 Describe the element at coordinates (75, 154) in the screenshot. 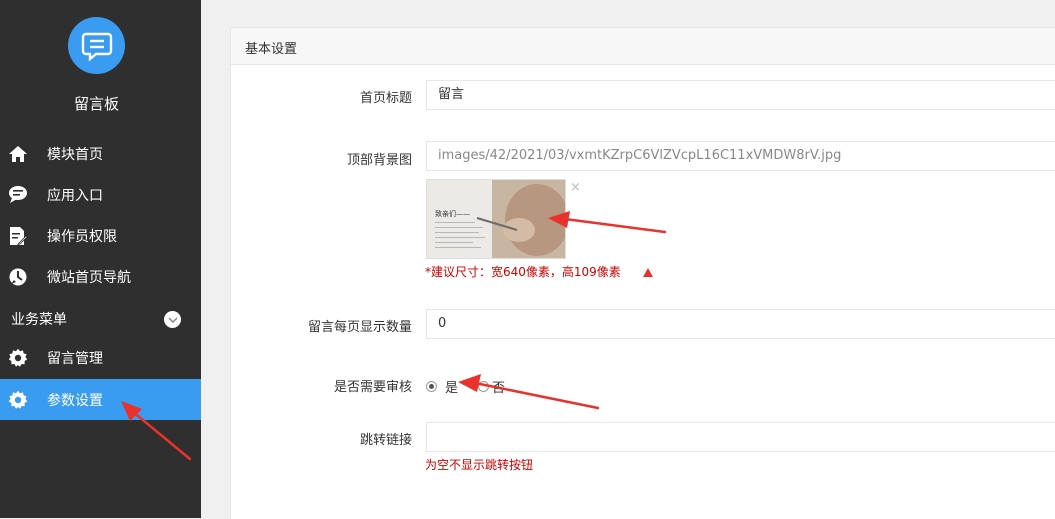

I see `sidebar-item-label: 模块首页` at that location.